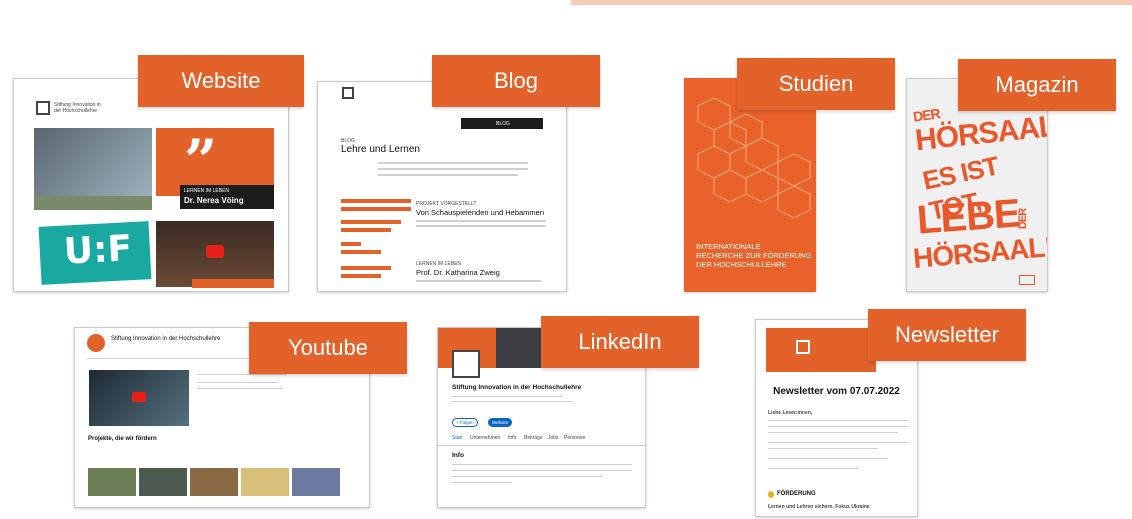  What do you see at coordinates (821, 350) in the screenshot?
I see `newsletter-header` at bounding box center [821, 350].